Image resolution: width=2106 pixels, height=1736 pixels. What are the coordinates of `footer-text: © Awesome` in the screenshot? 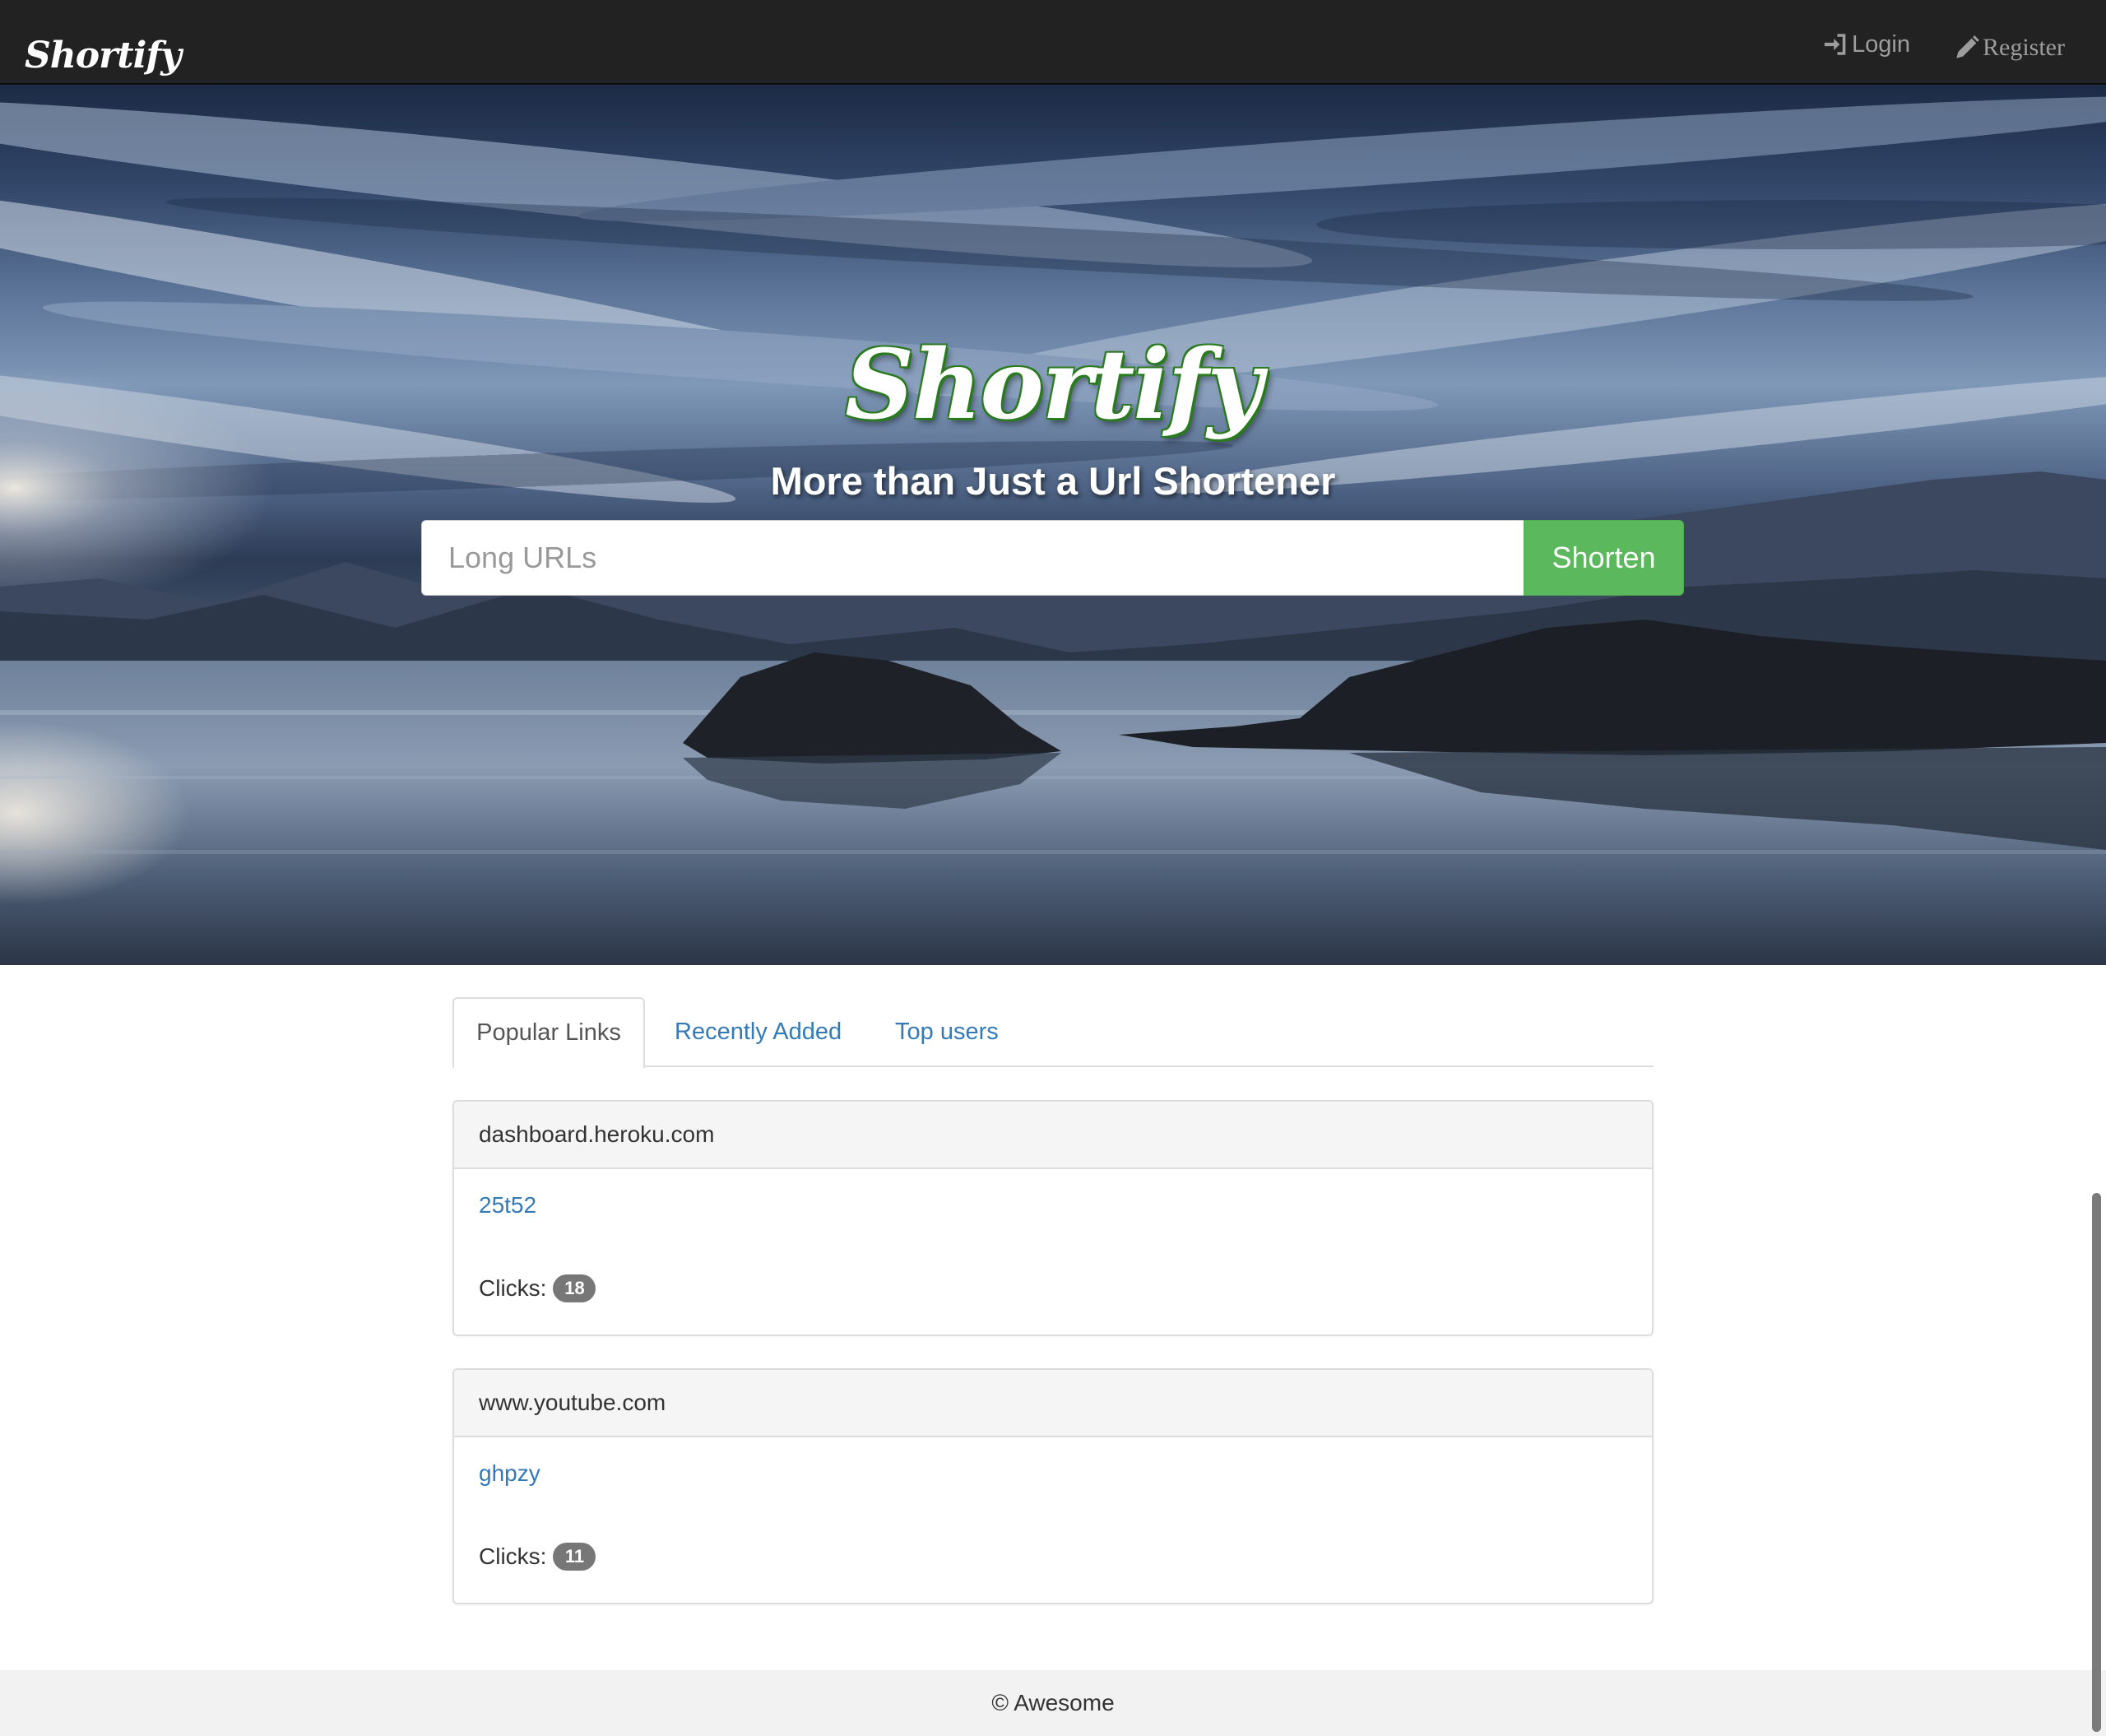 It's located at (1053, 1703).